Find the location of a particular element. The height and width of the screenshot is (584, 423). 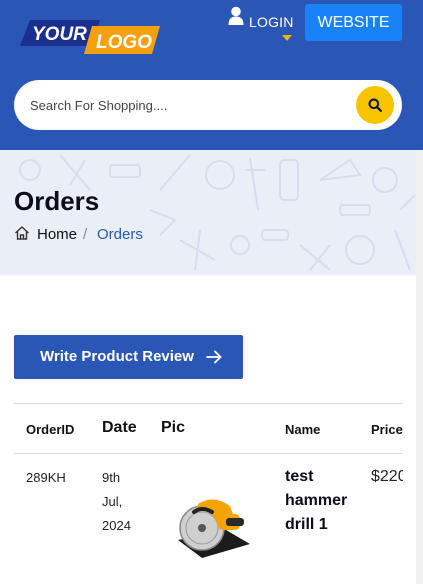

column-header-name: Name is located at coordinates (303, 429).